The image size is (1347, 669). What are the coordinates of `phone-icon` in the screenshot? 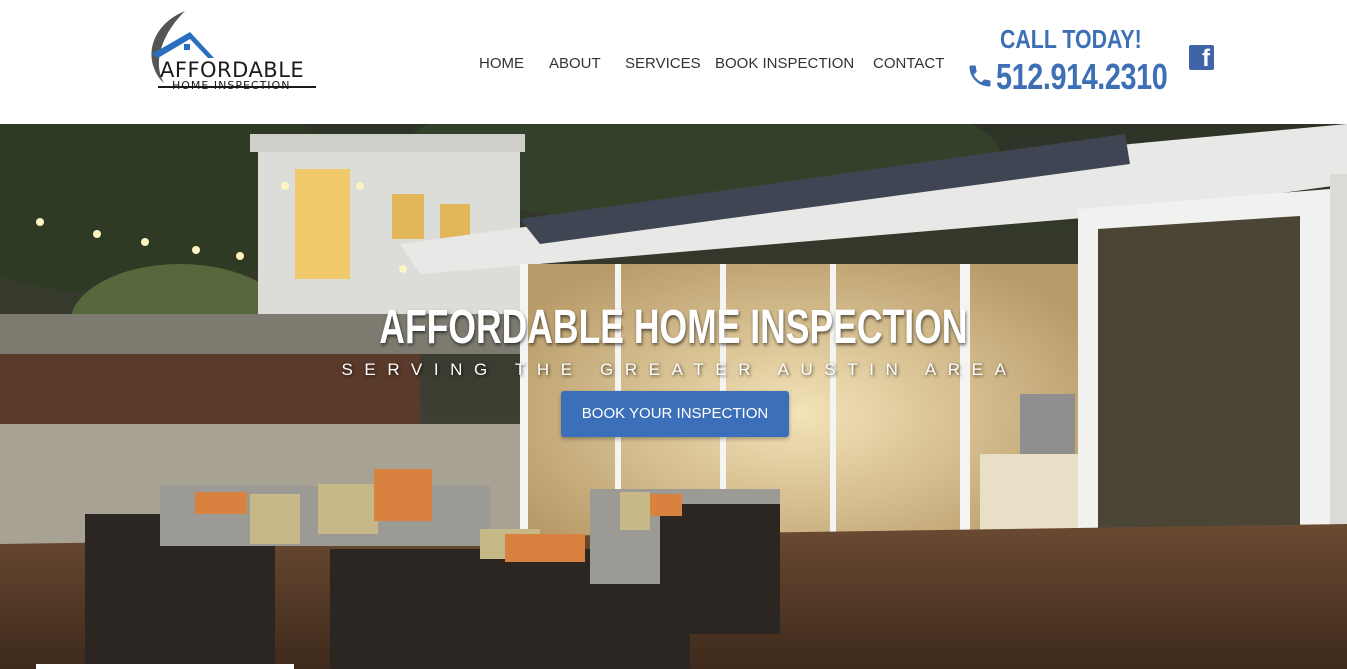 It's located at (980, 76).